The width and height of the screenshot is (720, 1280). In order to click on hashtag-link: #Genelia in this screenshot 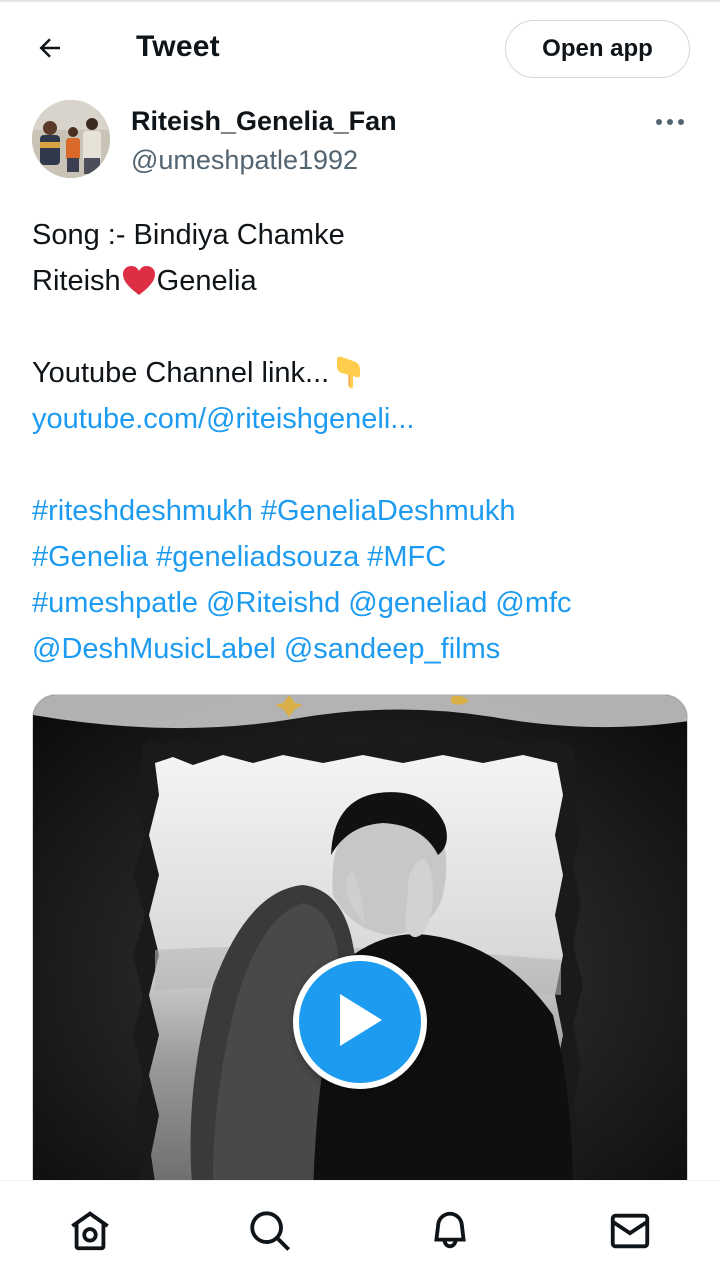, I will do `click(90, 557)`.